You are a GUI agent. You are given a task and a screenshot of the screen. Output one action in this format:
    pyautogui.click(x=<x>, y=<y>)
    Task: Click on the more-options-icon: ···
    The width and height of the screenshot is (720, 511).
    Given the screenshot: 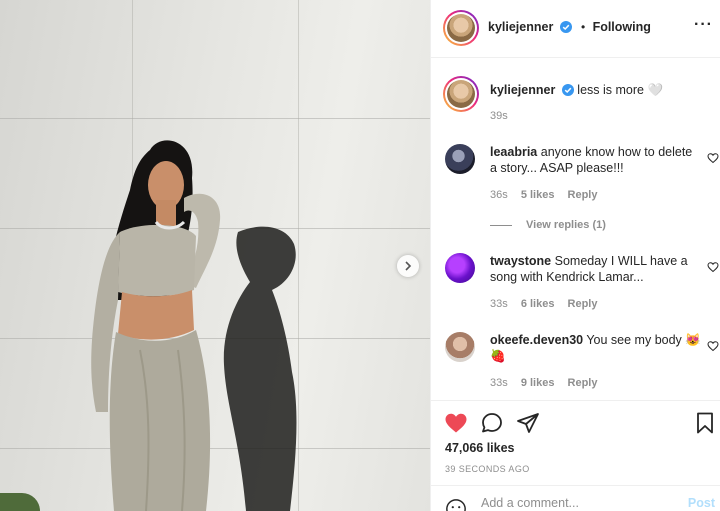 What is the action you would take?
    pyautogui.click(x=703, y=25)
    